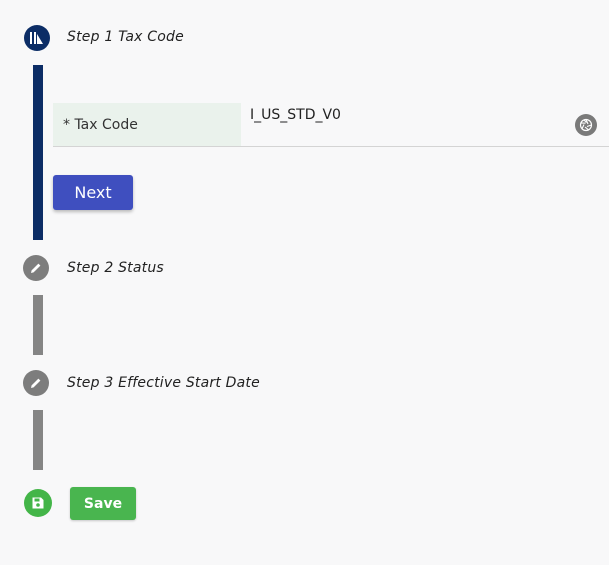 Image resolution: width=609 pixels, height=565 pixels. What do you see at coordinates (405, 115) in the screenshot?
I see `tax-code-input` at bounding box center [405, 115].